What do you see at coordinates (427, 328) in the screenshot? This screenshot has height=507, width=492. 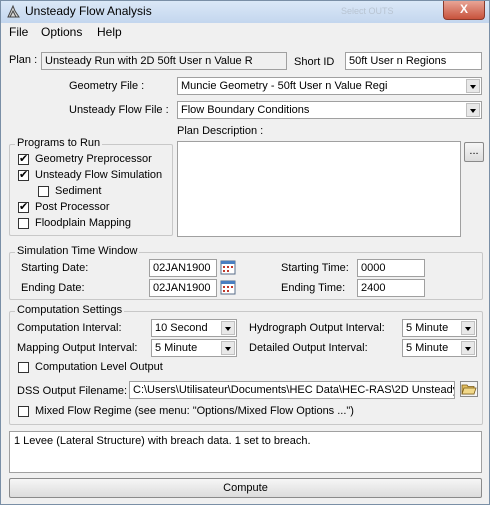 I see `hydrograph-output-interval-value: 5 Minute` at bounding box center [427, 328].